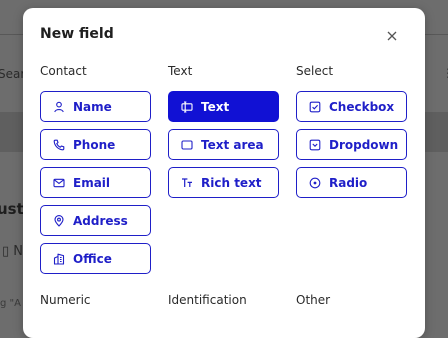  I want to click on option-label: Phone, so click(94, 144).